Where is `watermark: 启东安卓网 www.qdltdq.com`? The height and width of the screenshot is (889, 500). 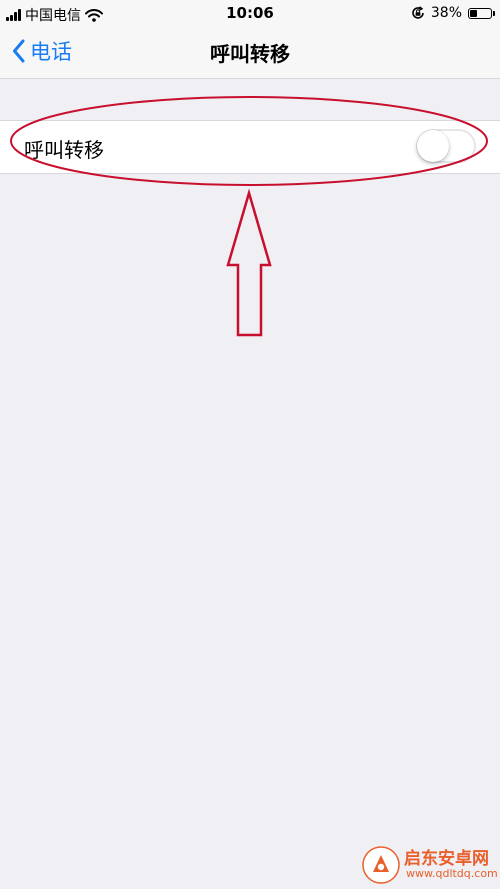
watermark: 启东安卓网 www.qdltdq.com is located at coordinates (430, 865).